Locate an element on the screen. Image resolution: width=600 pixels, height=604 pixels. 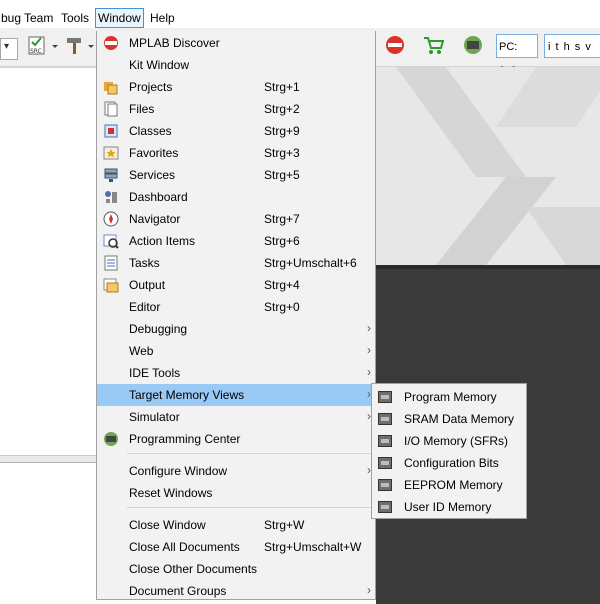
menu-item-debugging: Debugging › is located at coordinates (236, 329).